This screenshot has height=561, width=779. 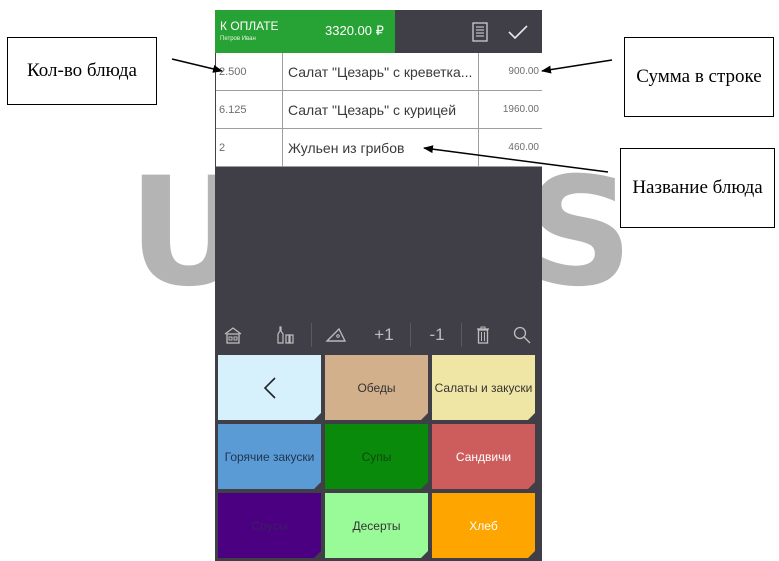 I want to click on order-name: Салат "Цезарь" с курицей, so click(x=381, y=110).